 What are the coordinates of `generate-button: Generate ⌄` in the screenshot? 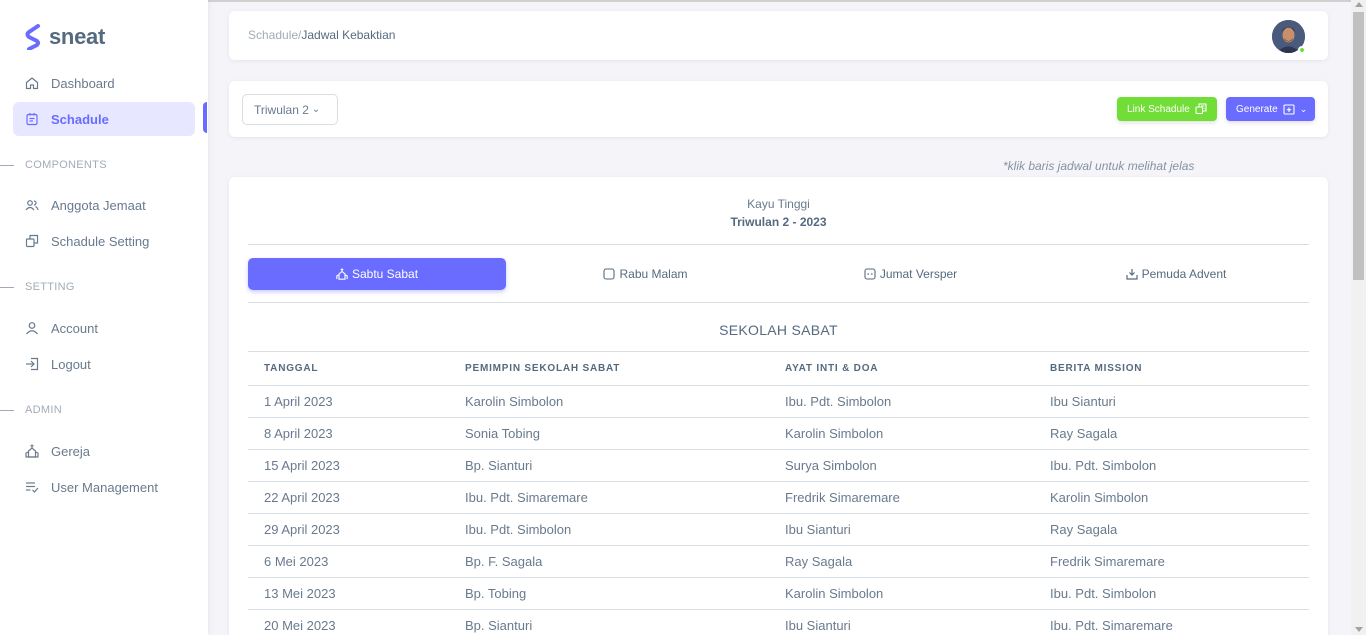 It's located at (1270, 109).